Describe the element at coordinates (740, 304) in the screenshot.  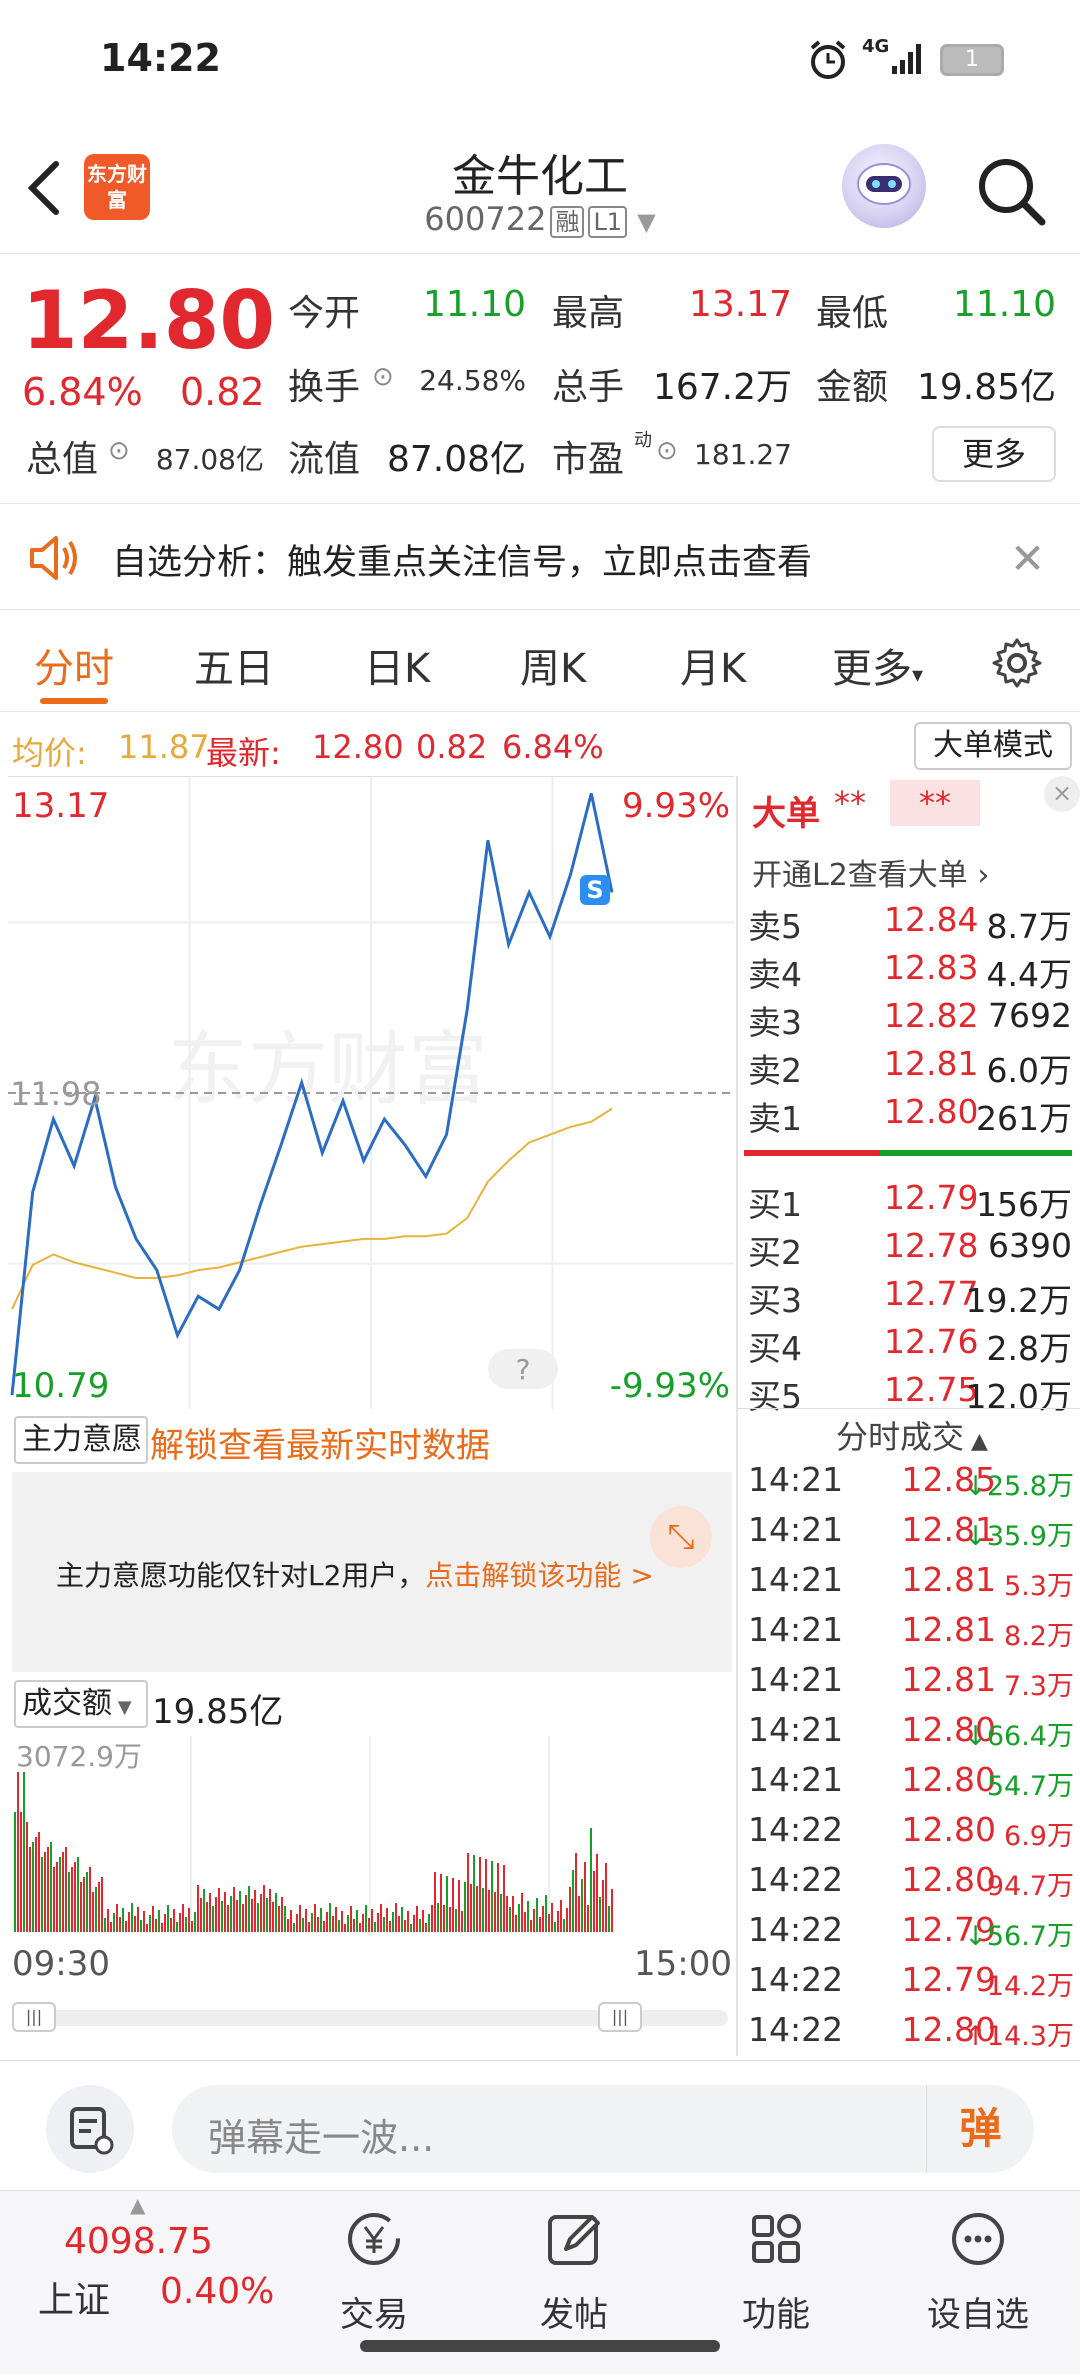
I see `high-value: 13.17` at that location.